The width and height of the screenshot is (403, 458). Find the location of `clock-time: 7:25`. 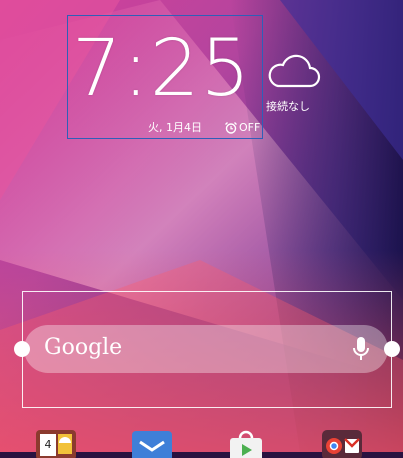

clock-time: 7:25 is located at coordinates (162, 69).